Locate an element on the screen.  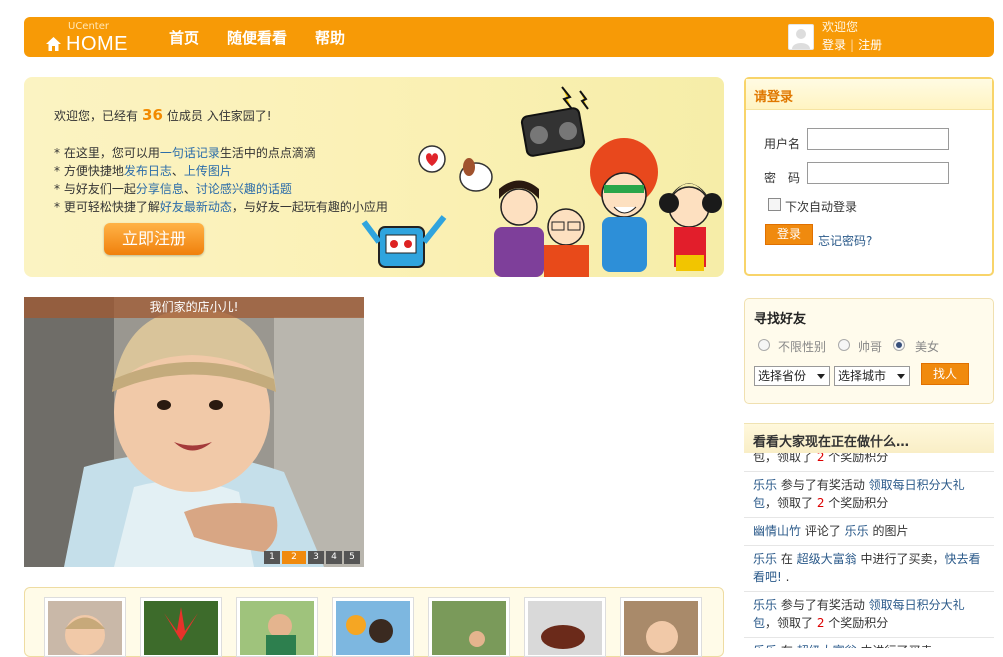
feature-item: * 更可轻松快捷了解好友最新动态，与好友一起玩有趣的小应用 is located at coordinates (221, 207).